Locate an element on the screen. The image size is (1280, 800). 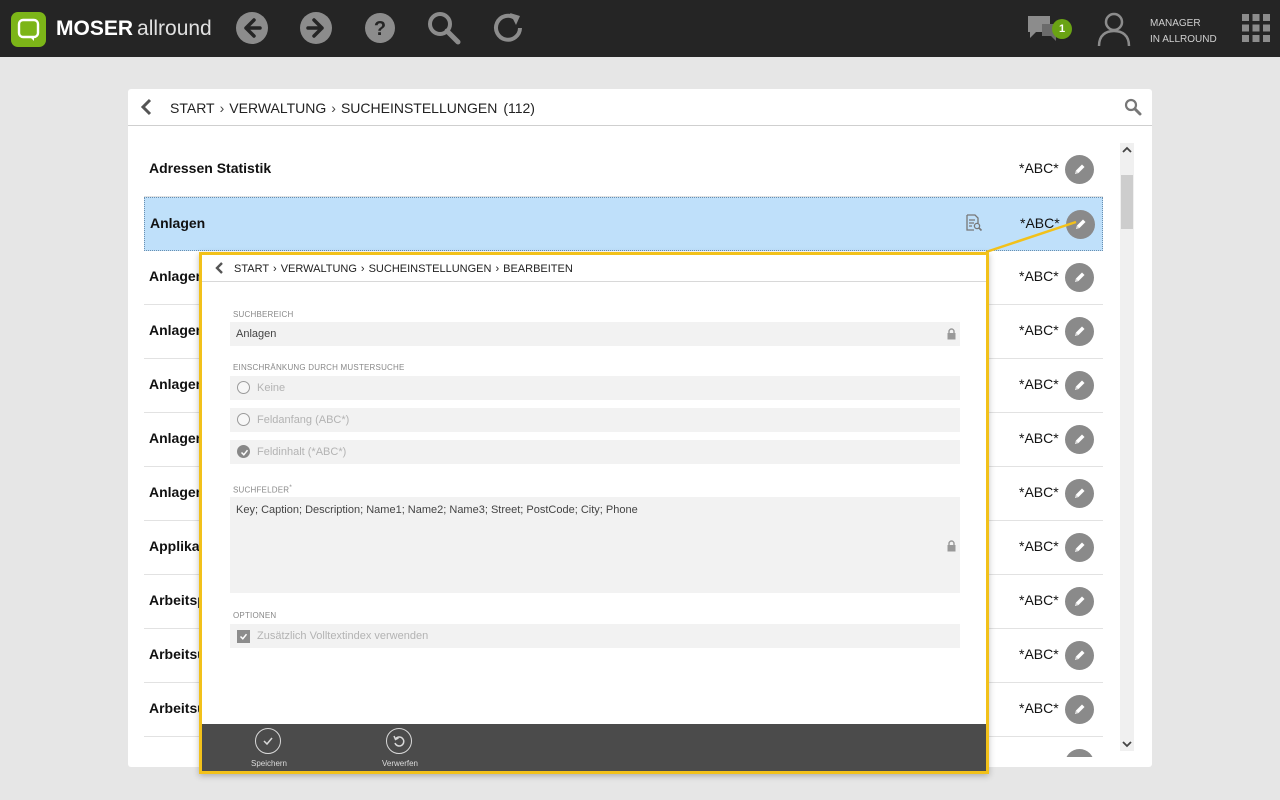
option-feldinhalt: Feldinhalt (*ABC*) is located at coordinates (595, 452).